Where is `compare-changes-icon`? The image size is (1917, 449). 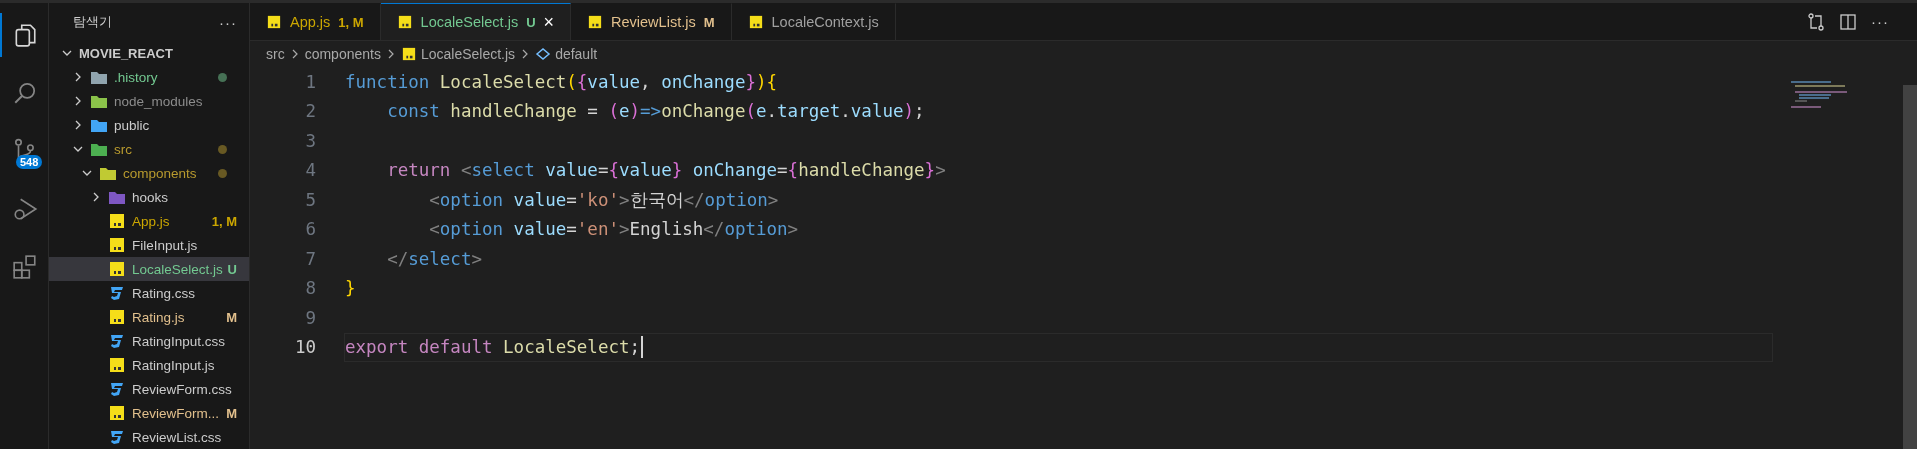
compare-changes-icon is located at coordinates (1816, 21).